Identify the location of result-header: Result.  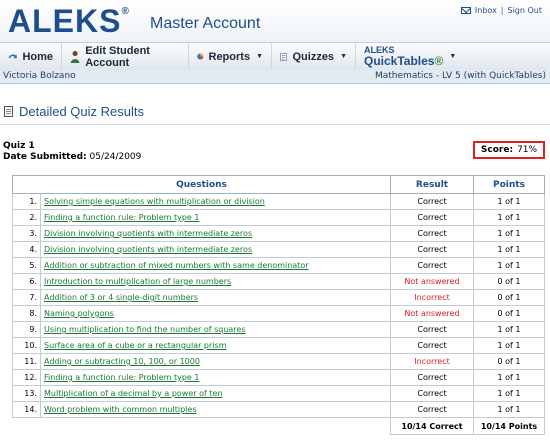
(432, 184).